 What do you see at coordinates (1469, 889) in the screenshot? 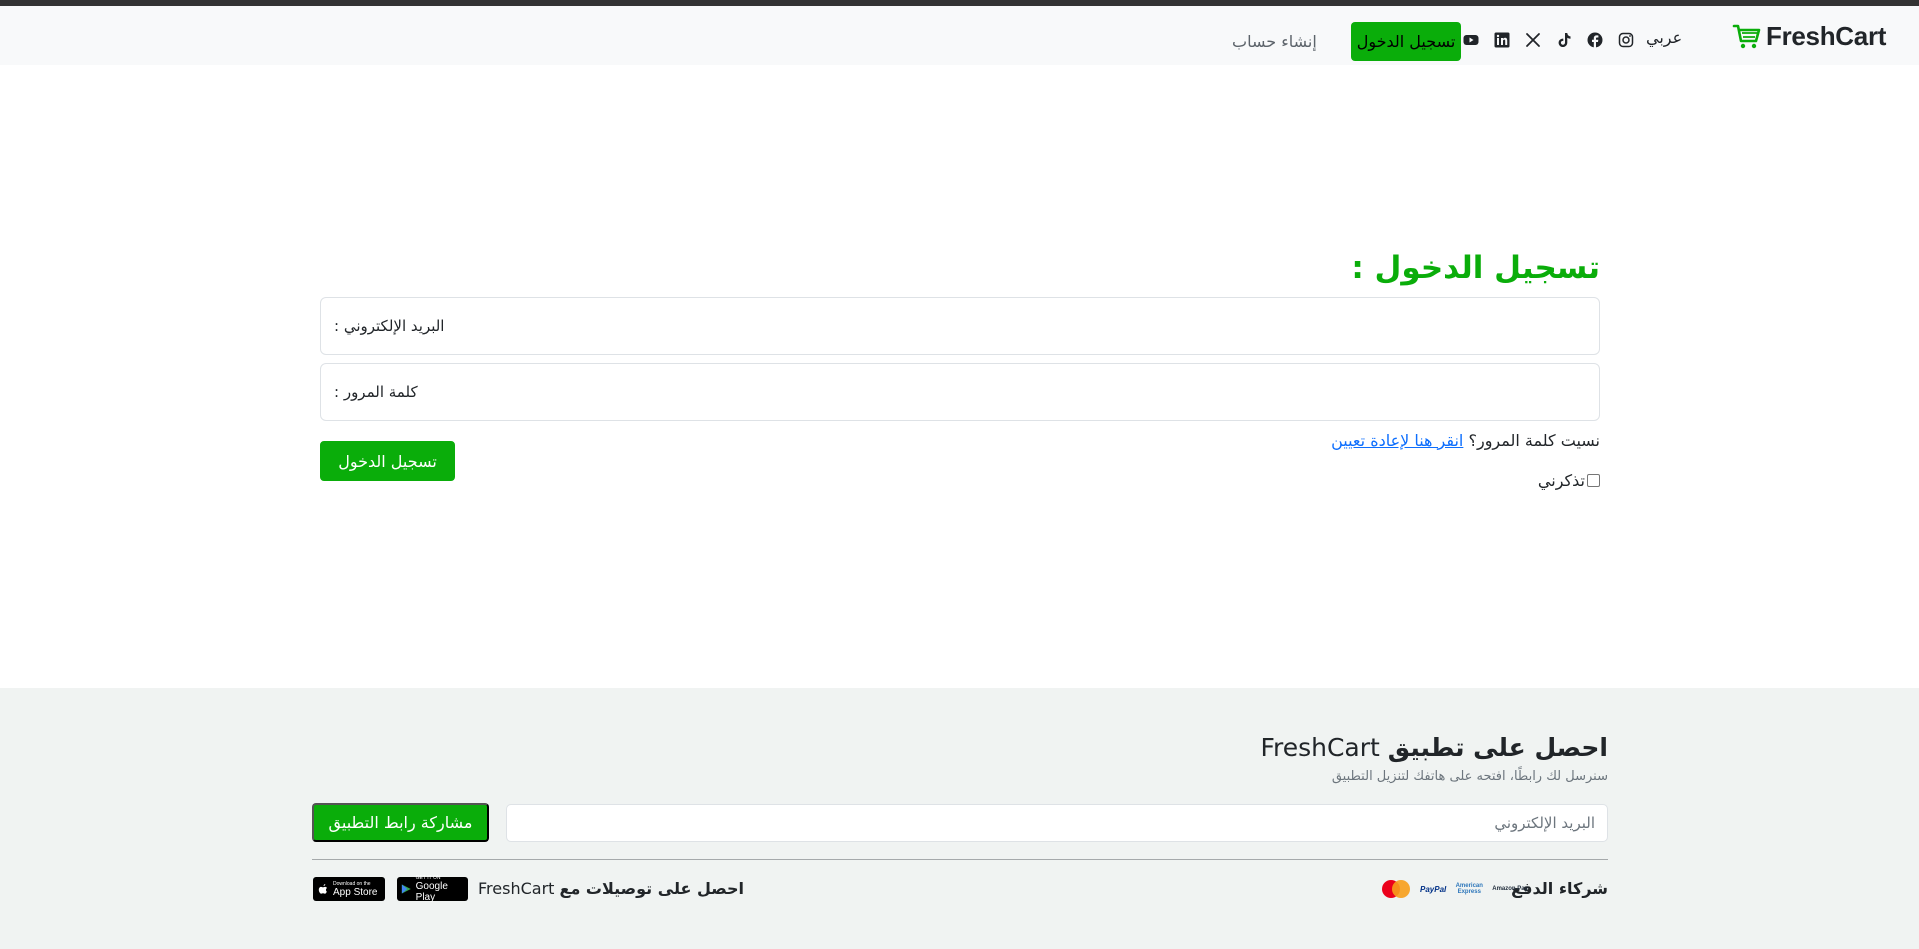
I see `amex-icon: American Express` at bounding box center [1469, 889].